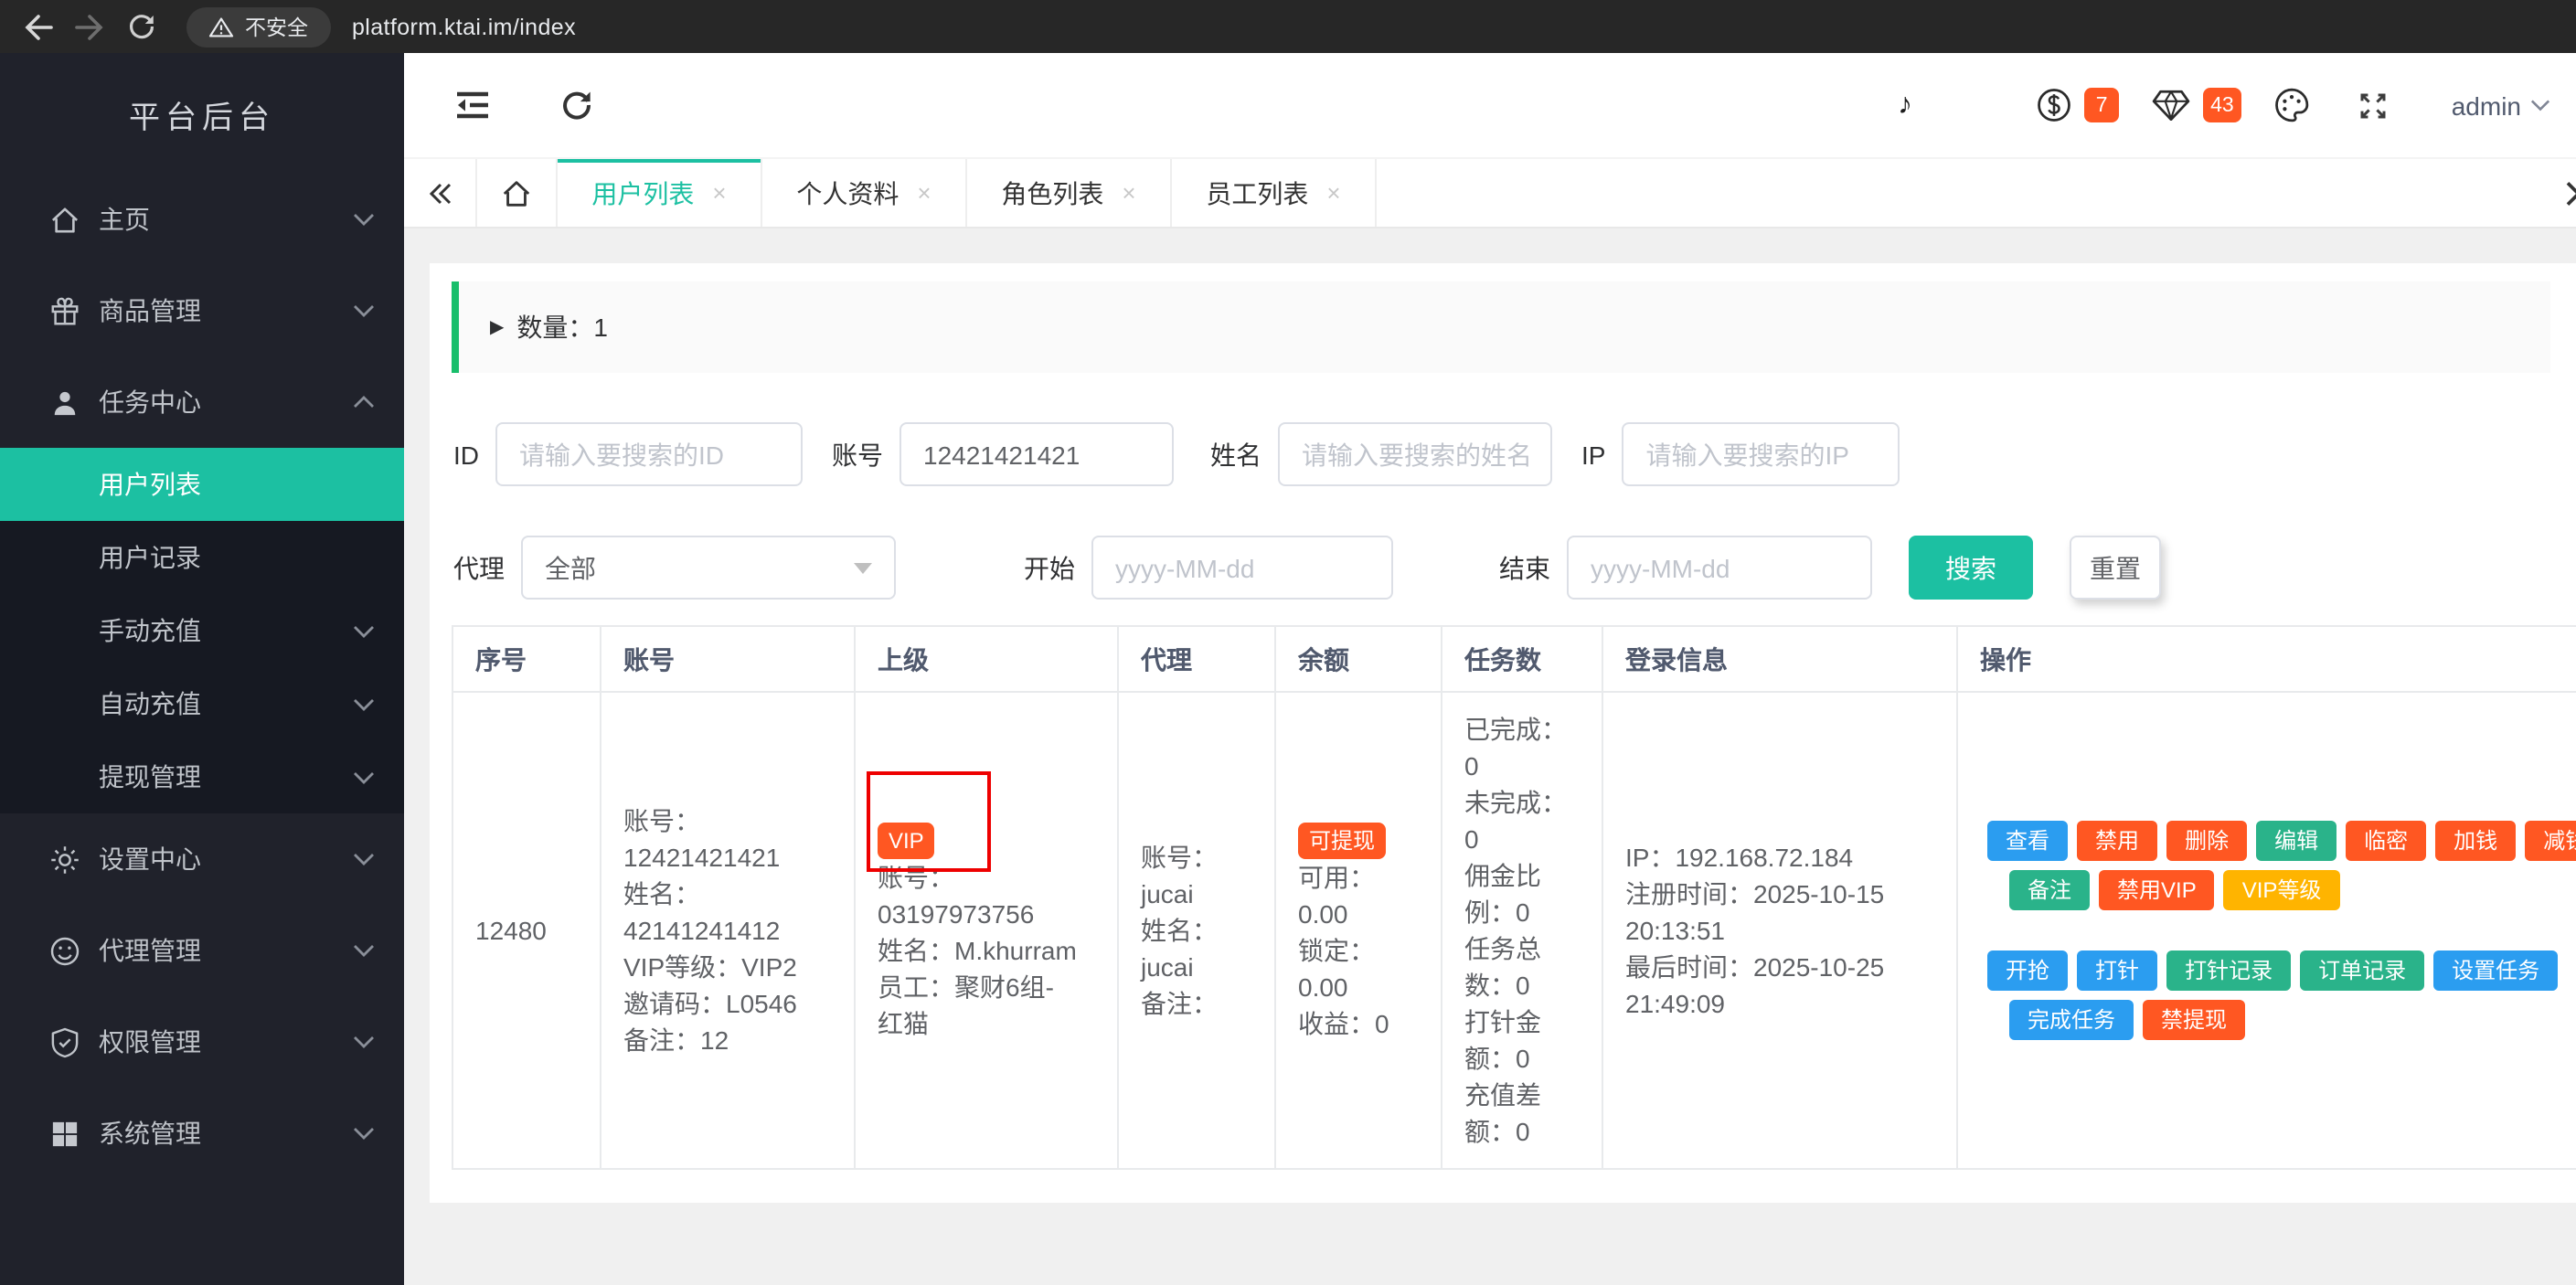 The width and height of the screenshot is (2576, 1285). What do you see at coordinates (2496, 970) in the screenshot?
I see `action-button: 设置任务` at bounding box center [2496, 970].